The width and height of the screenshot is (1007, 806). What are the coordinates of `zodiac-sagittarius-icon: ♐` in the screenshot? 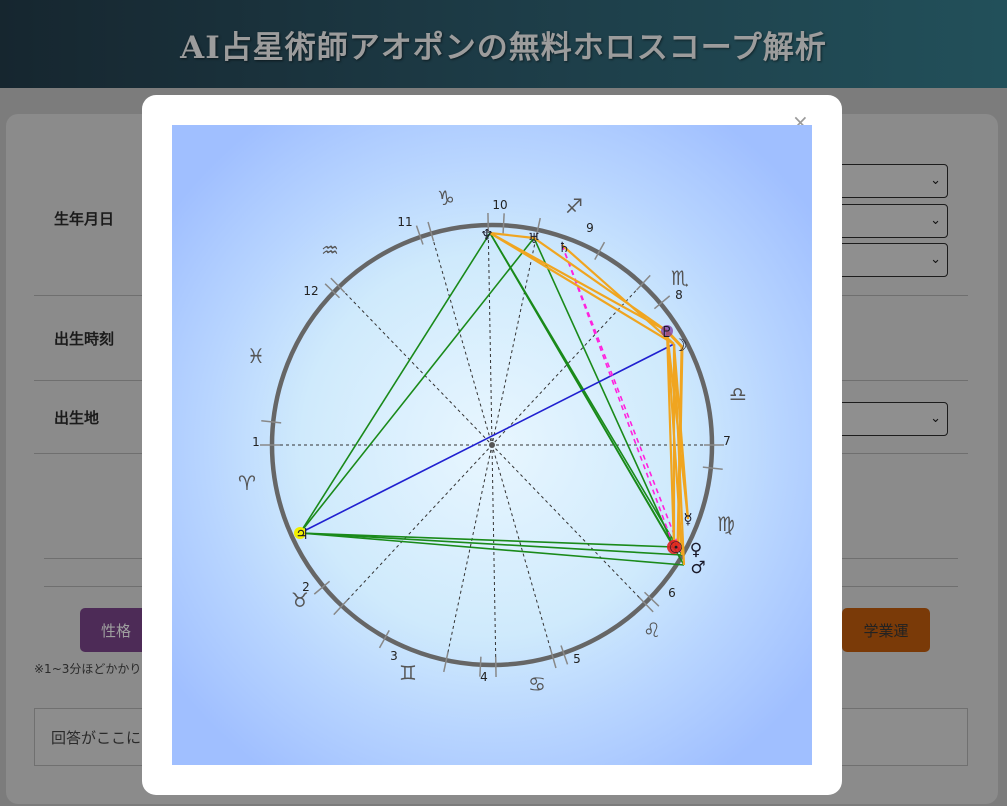 It's located at (574, 206).